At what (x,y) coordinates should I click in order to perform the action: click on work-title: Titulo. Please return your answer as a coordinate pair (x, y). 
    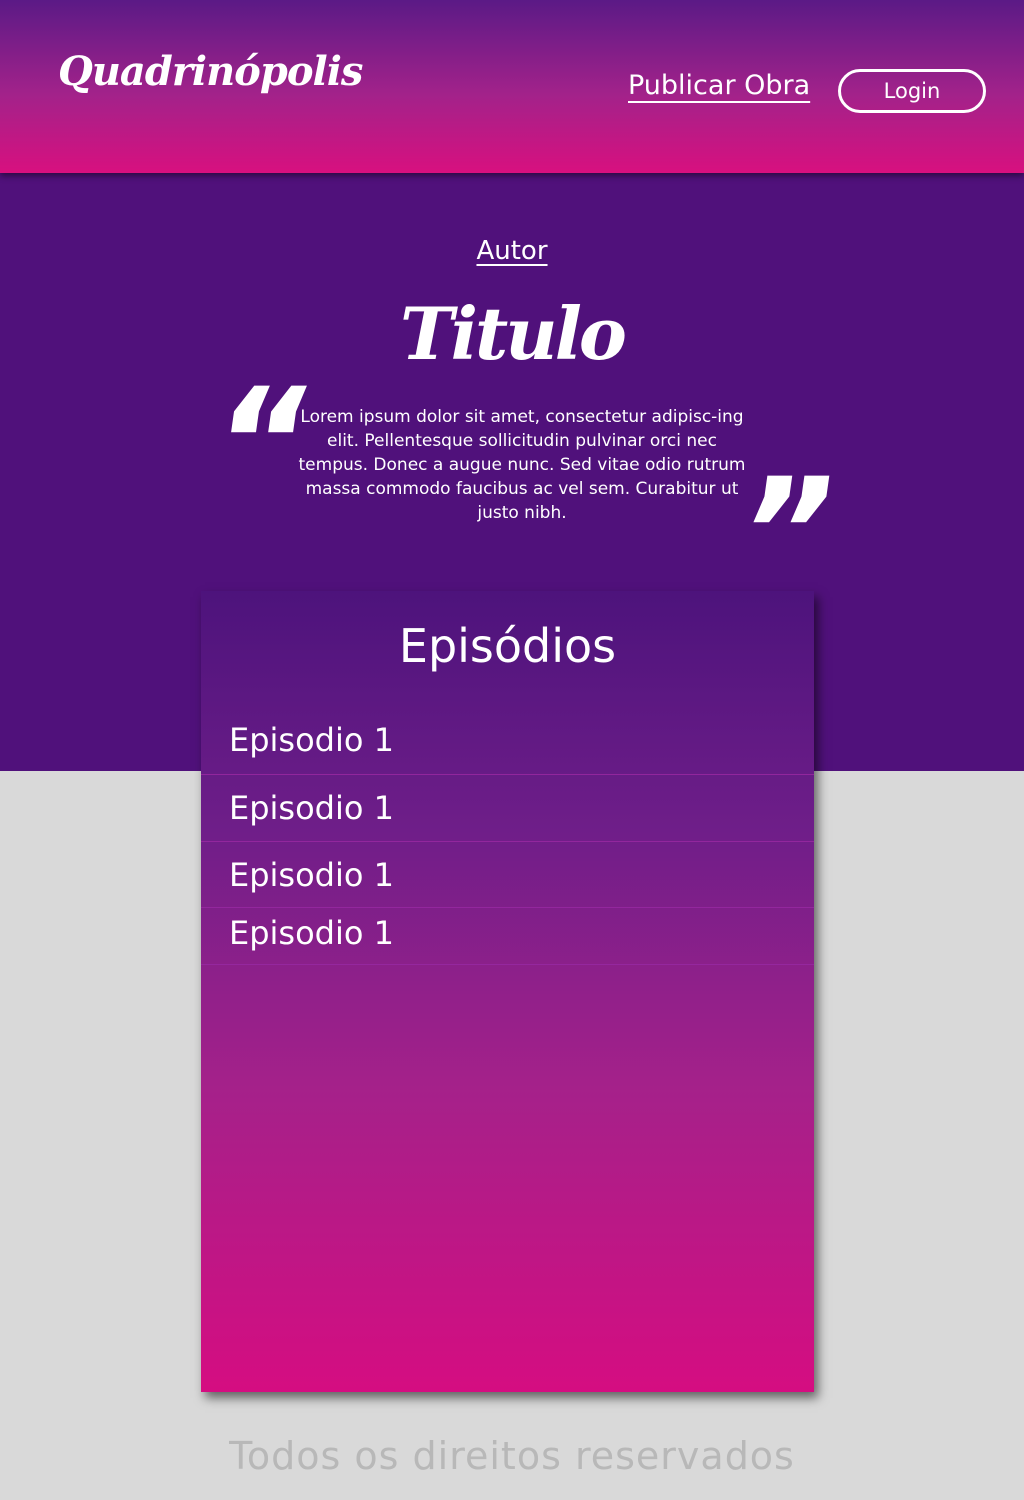
    Looking at the image, I should click on (513, 333).